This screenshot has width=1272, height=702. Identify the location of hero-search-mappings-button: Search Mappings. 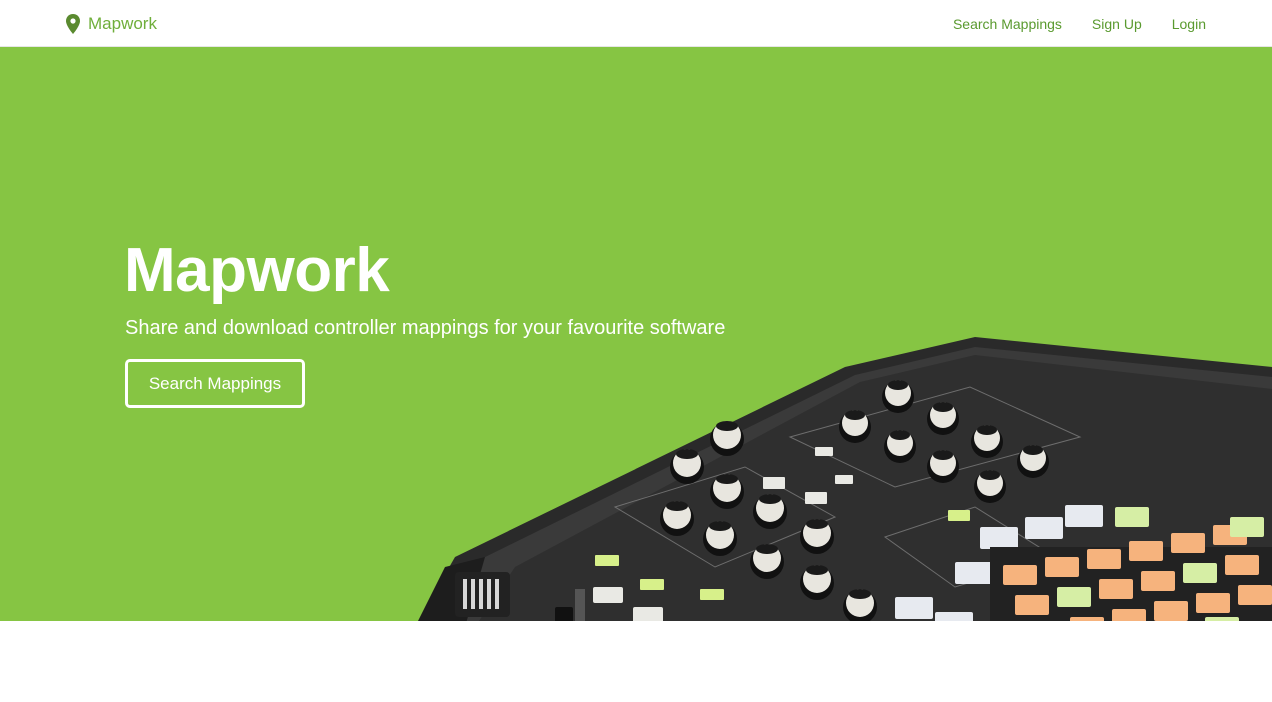
(215, 383).